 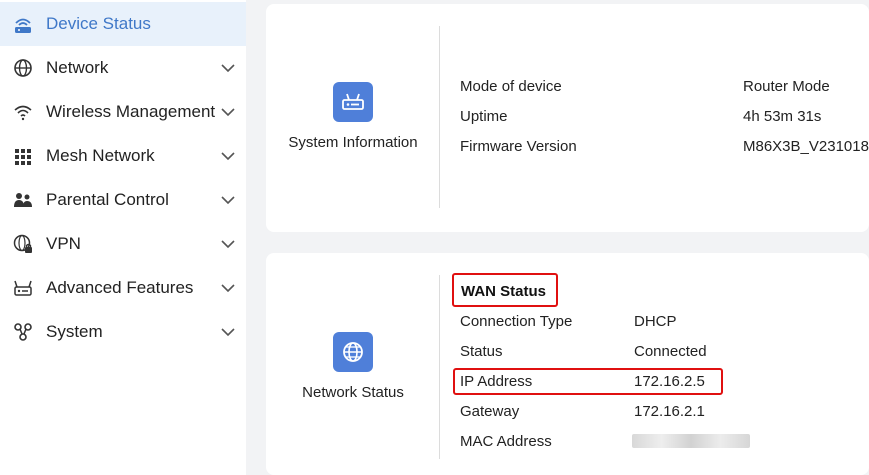 I want to click on mode-of-device-label: Mode of device, so click(x=511, y=86).